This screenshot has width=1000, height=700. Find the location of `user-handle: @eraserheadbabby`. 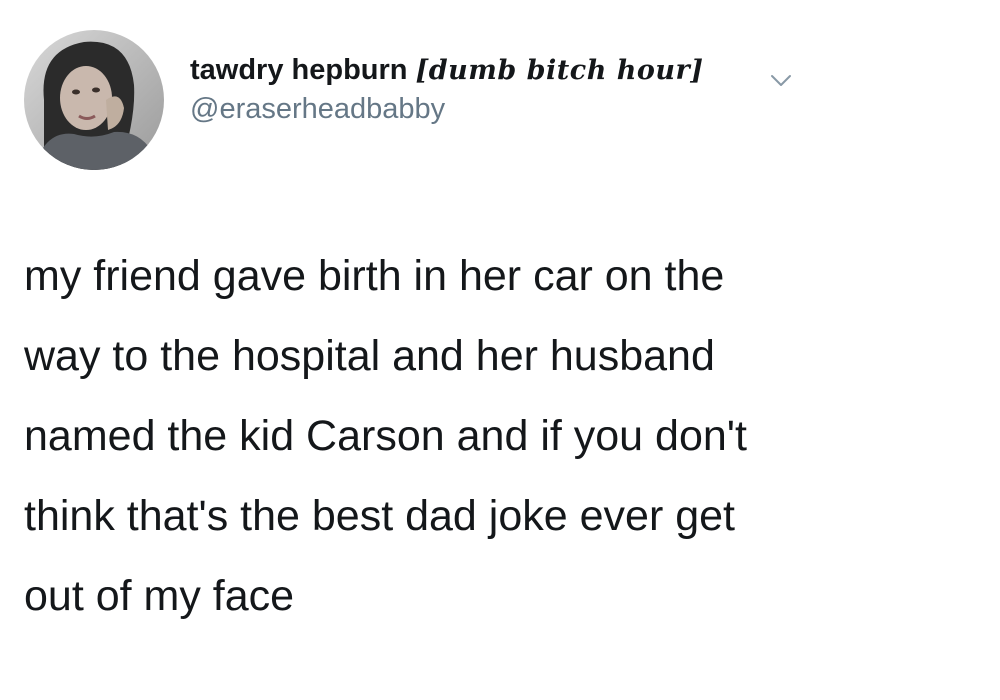

user-handle: @eraserheadbabby is located at coordinates (583, 109).